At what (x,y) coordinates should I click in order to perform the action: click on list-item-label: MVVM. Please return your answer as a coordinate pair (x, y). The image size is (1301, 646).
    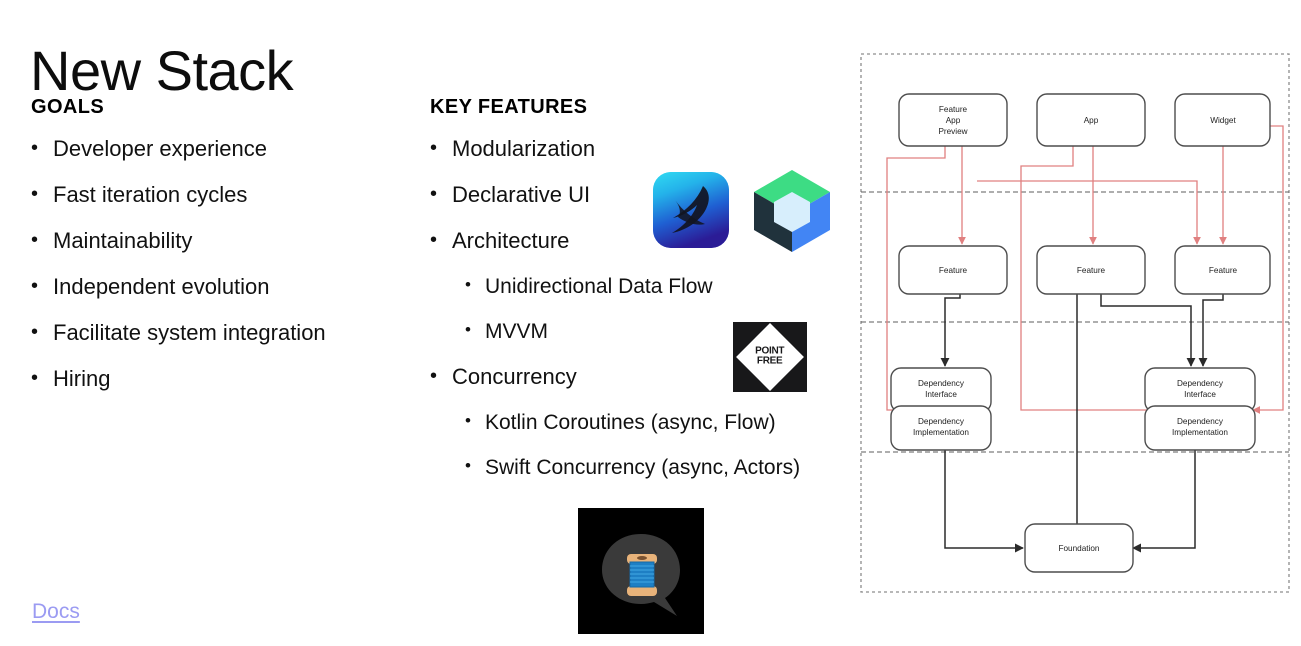
    Looking at the image, I should click on (516, 331).